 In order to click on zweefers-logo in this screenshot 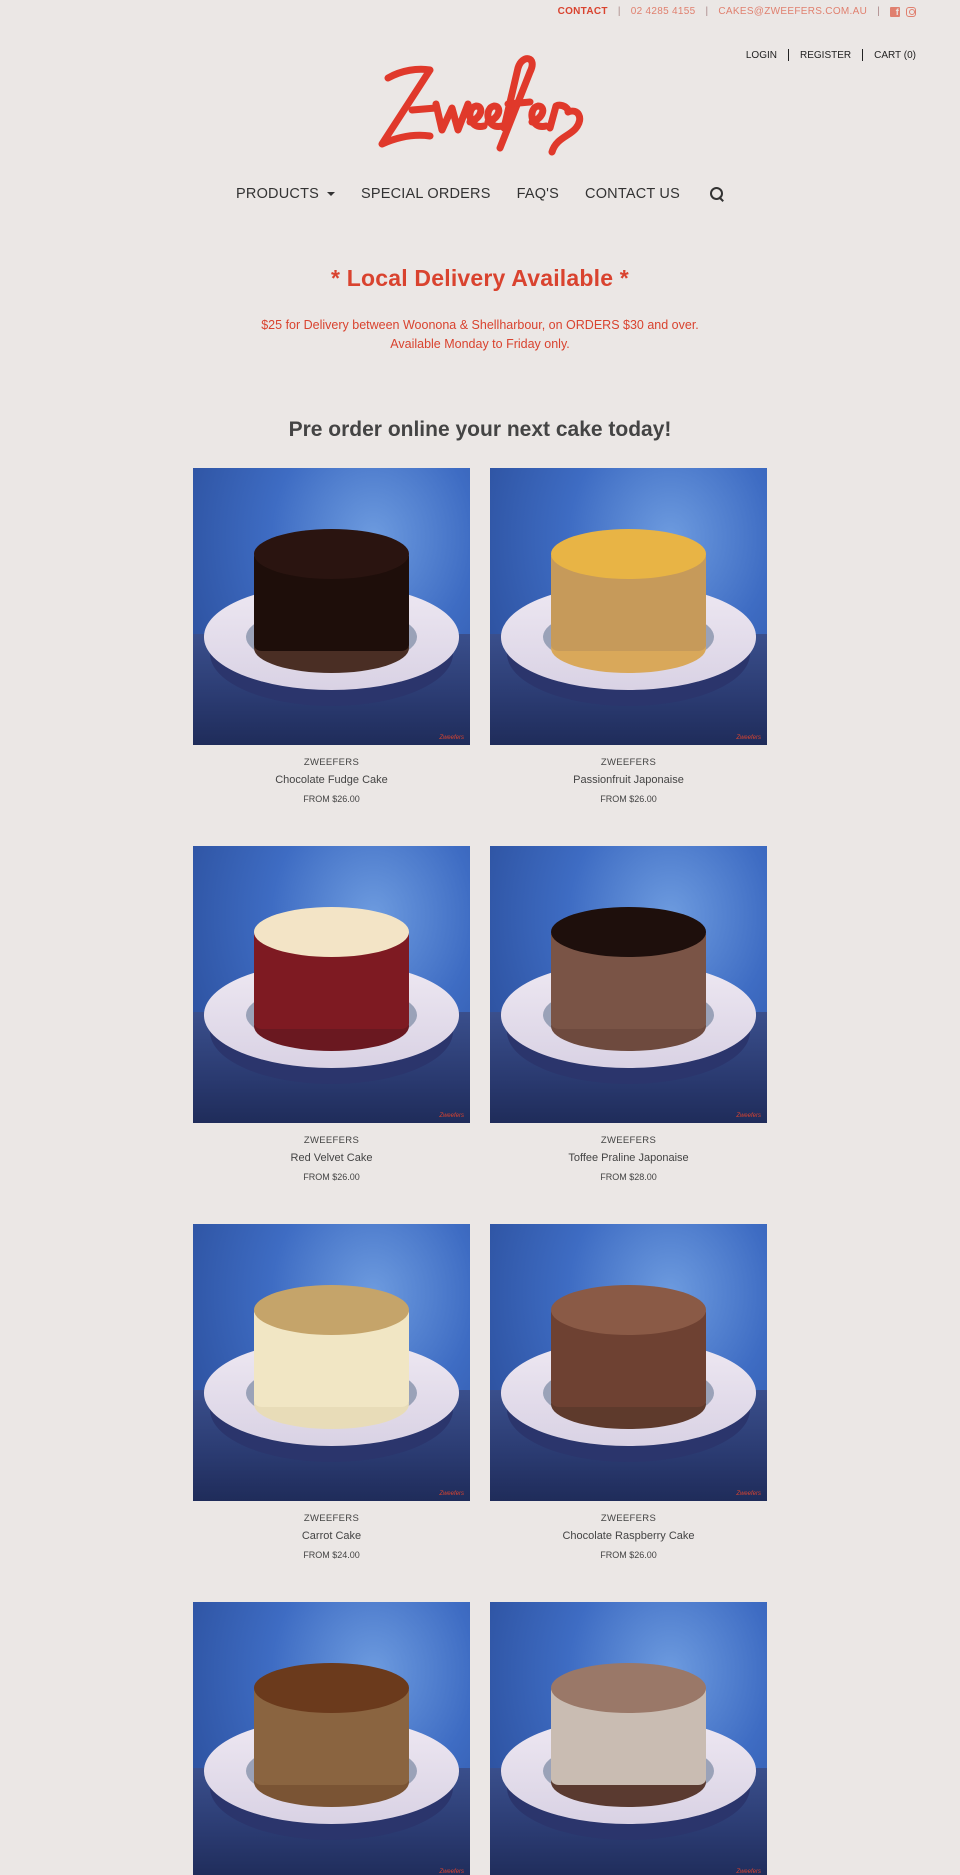, I will do `click(480, 103)`.